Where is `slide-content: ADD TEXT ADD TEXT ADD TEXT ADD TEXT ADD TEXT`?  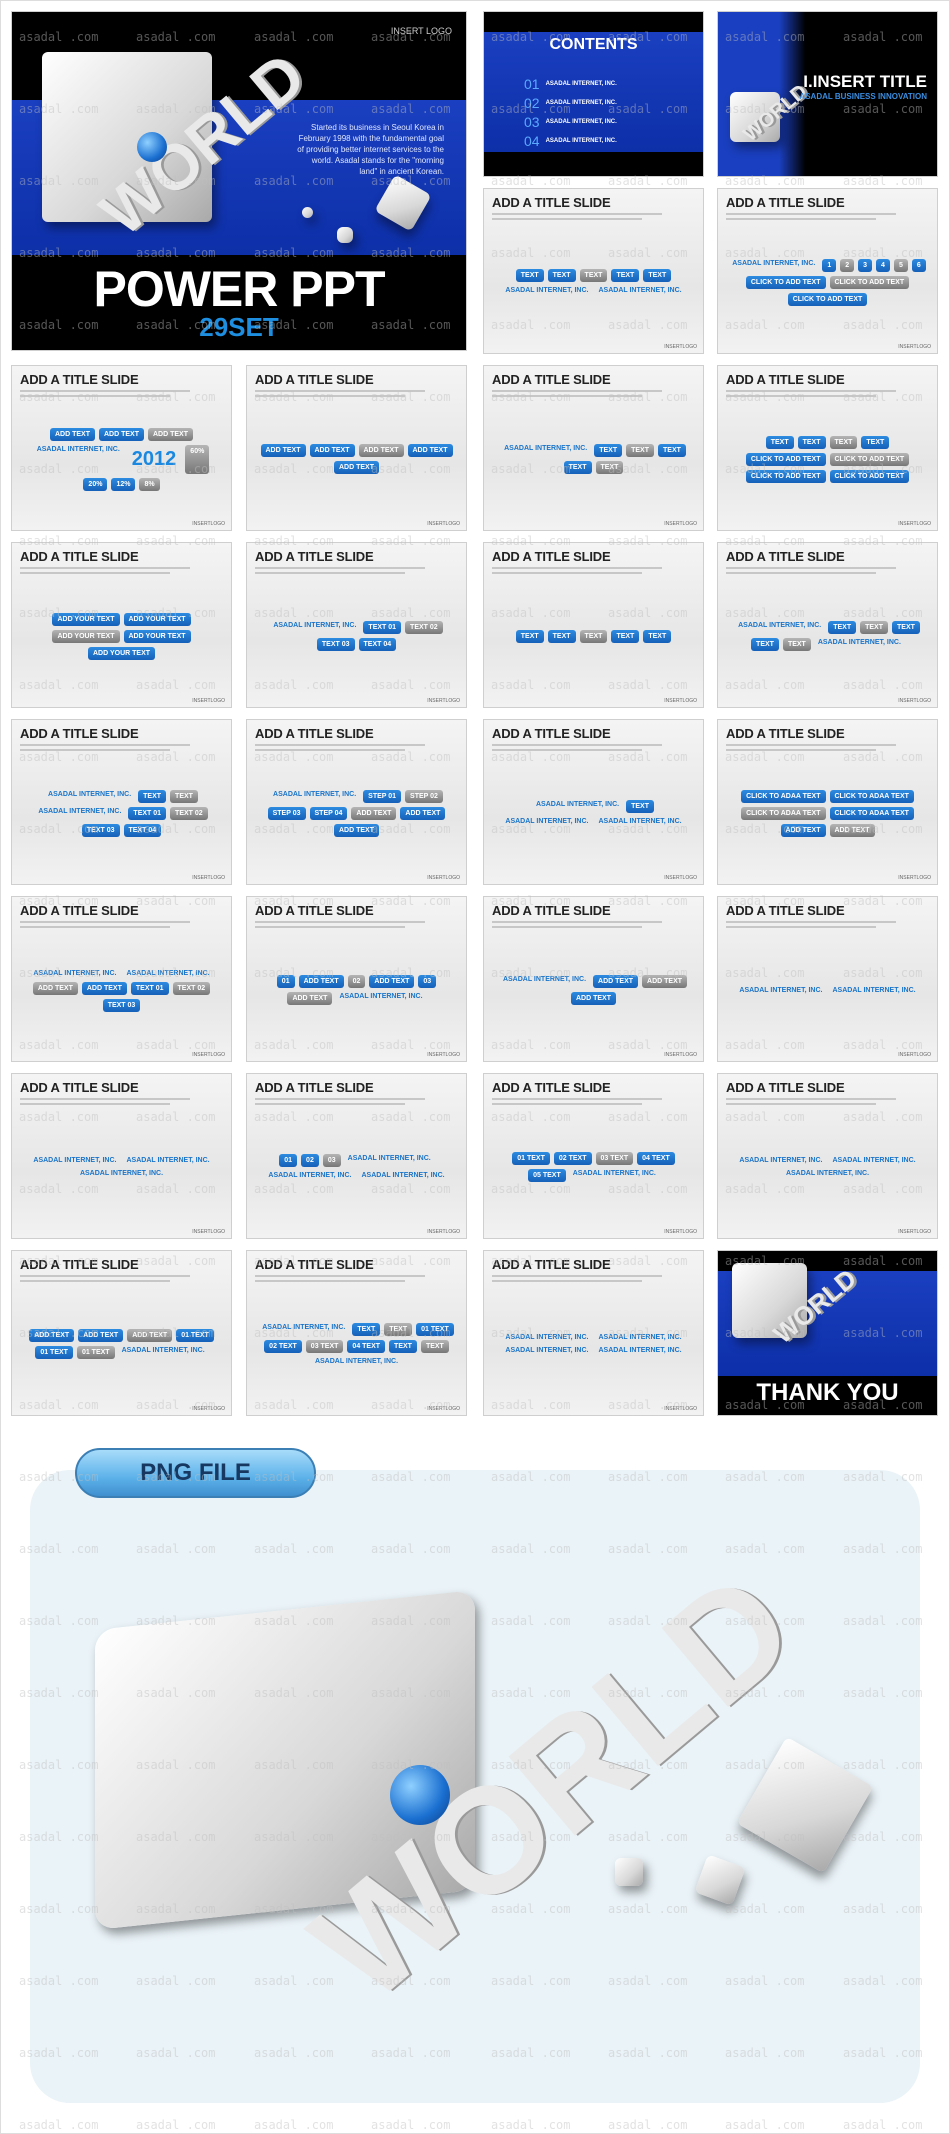 slide-content: ADD TEXT ADD TEXT ADD TEXT ADD TEXT ADD TEXT is located at coordinates (356, 459).